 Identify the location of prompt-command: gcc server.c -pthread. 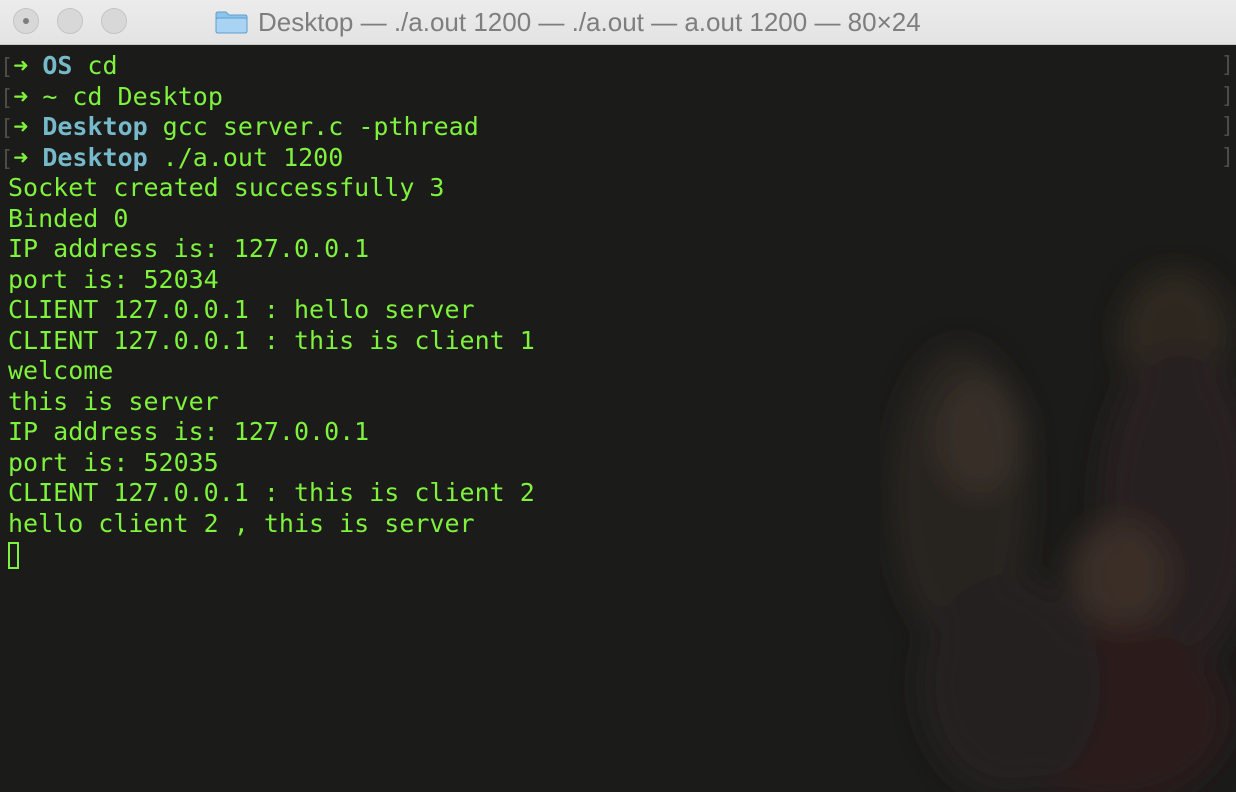
(320, 126).